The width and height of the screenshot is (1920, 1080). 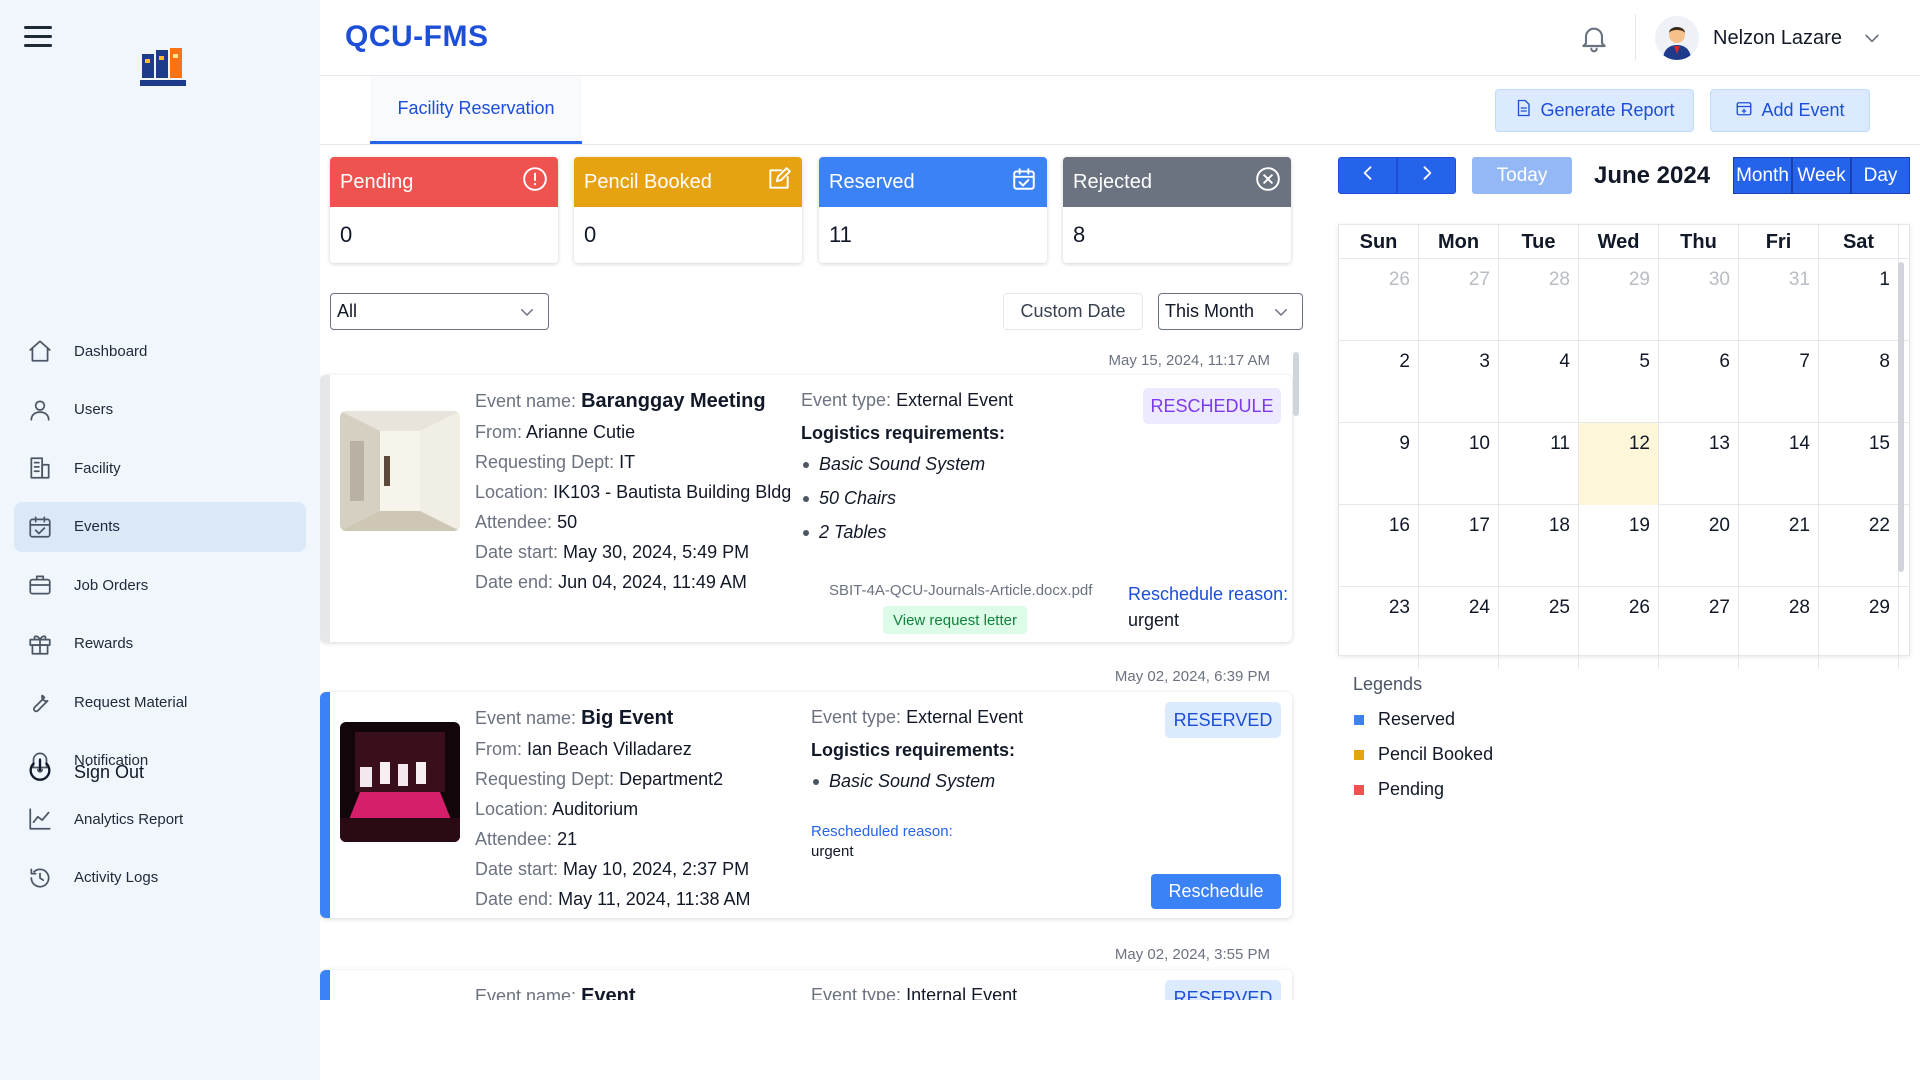 I want to click on sidebar-item-dashboard: Dashboard, so click(x=160, y=351).